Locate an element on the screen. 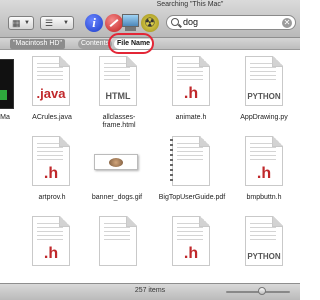 This screenshot has height=300, width=320. search-icon is located at coordinates (175, 22).